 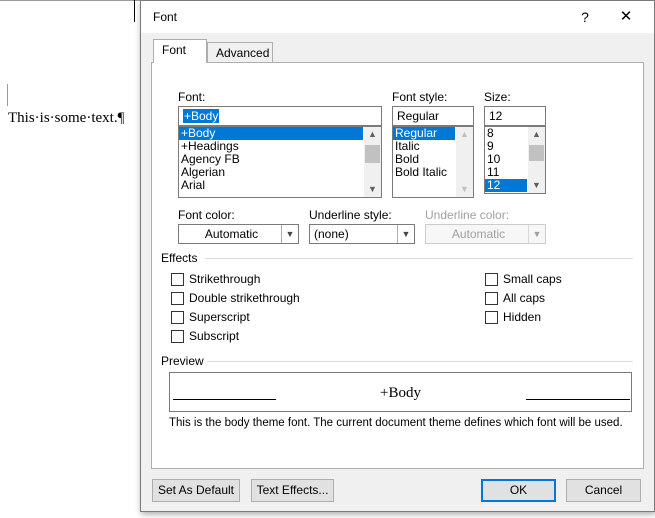 What do you see at coordinates (280, 172) in the screenshot?
I see `list-item: Algerian` at bounding box center [280, 172].